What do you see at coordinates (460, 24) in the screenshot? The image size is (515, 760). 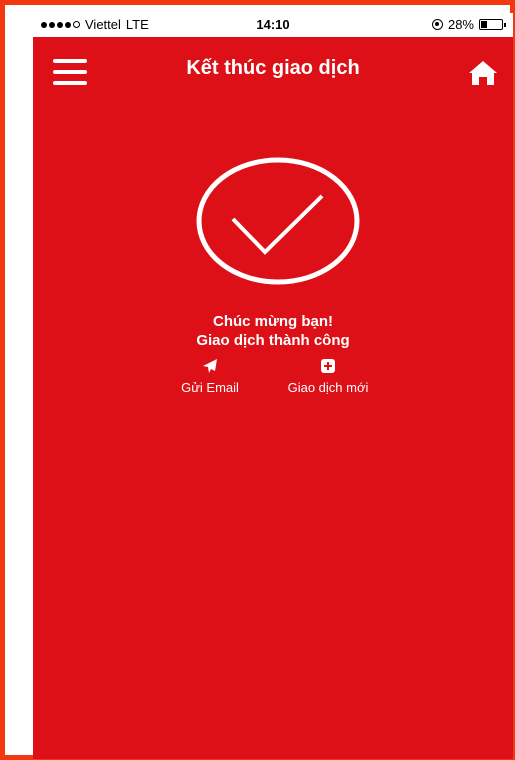 I see `battery-percent: 28%` at bounding box center [460, 24].